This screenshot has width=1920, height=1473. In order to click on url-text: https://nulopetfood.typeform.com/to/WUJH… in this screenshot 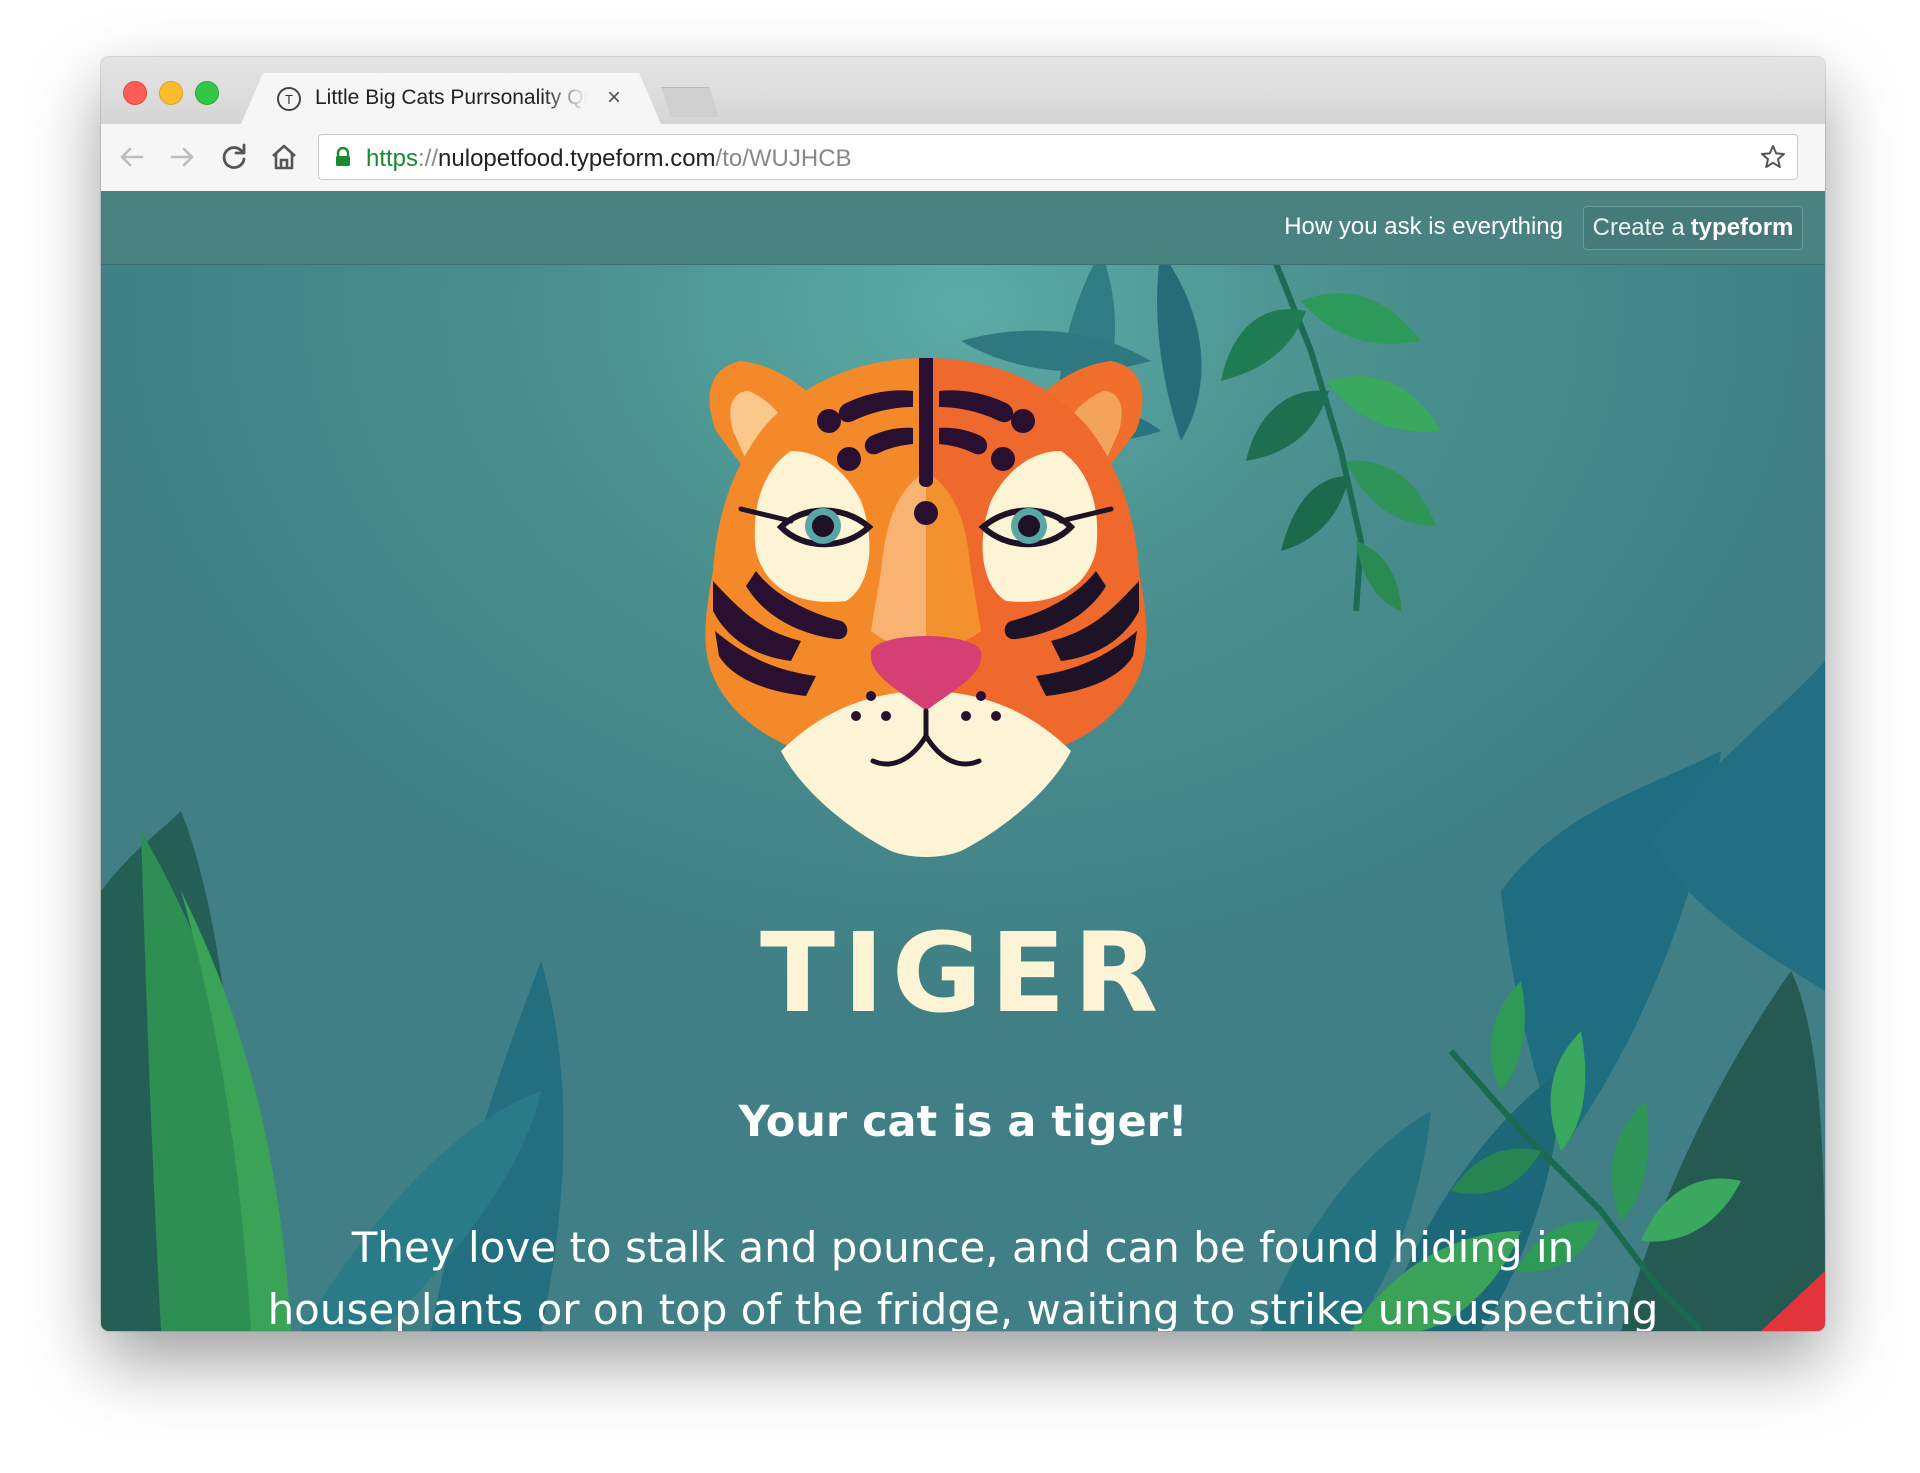, I will do `click(609, 159)`.